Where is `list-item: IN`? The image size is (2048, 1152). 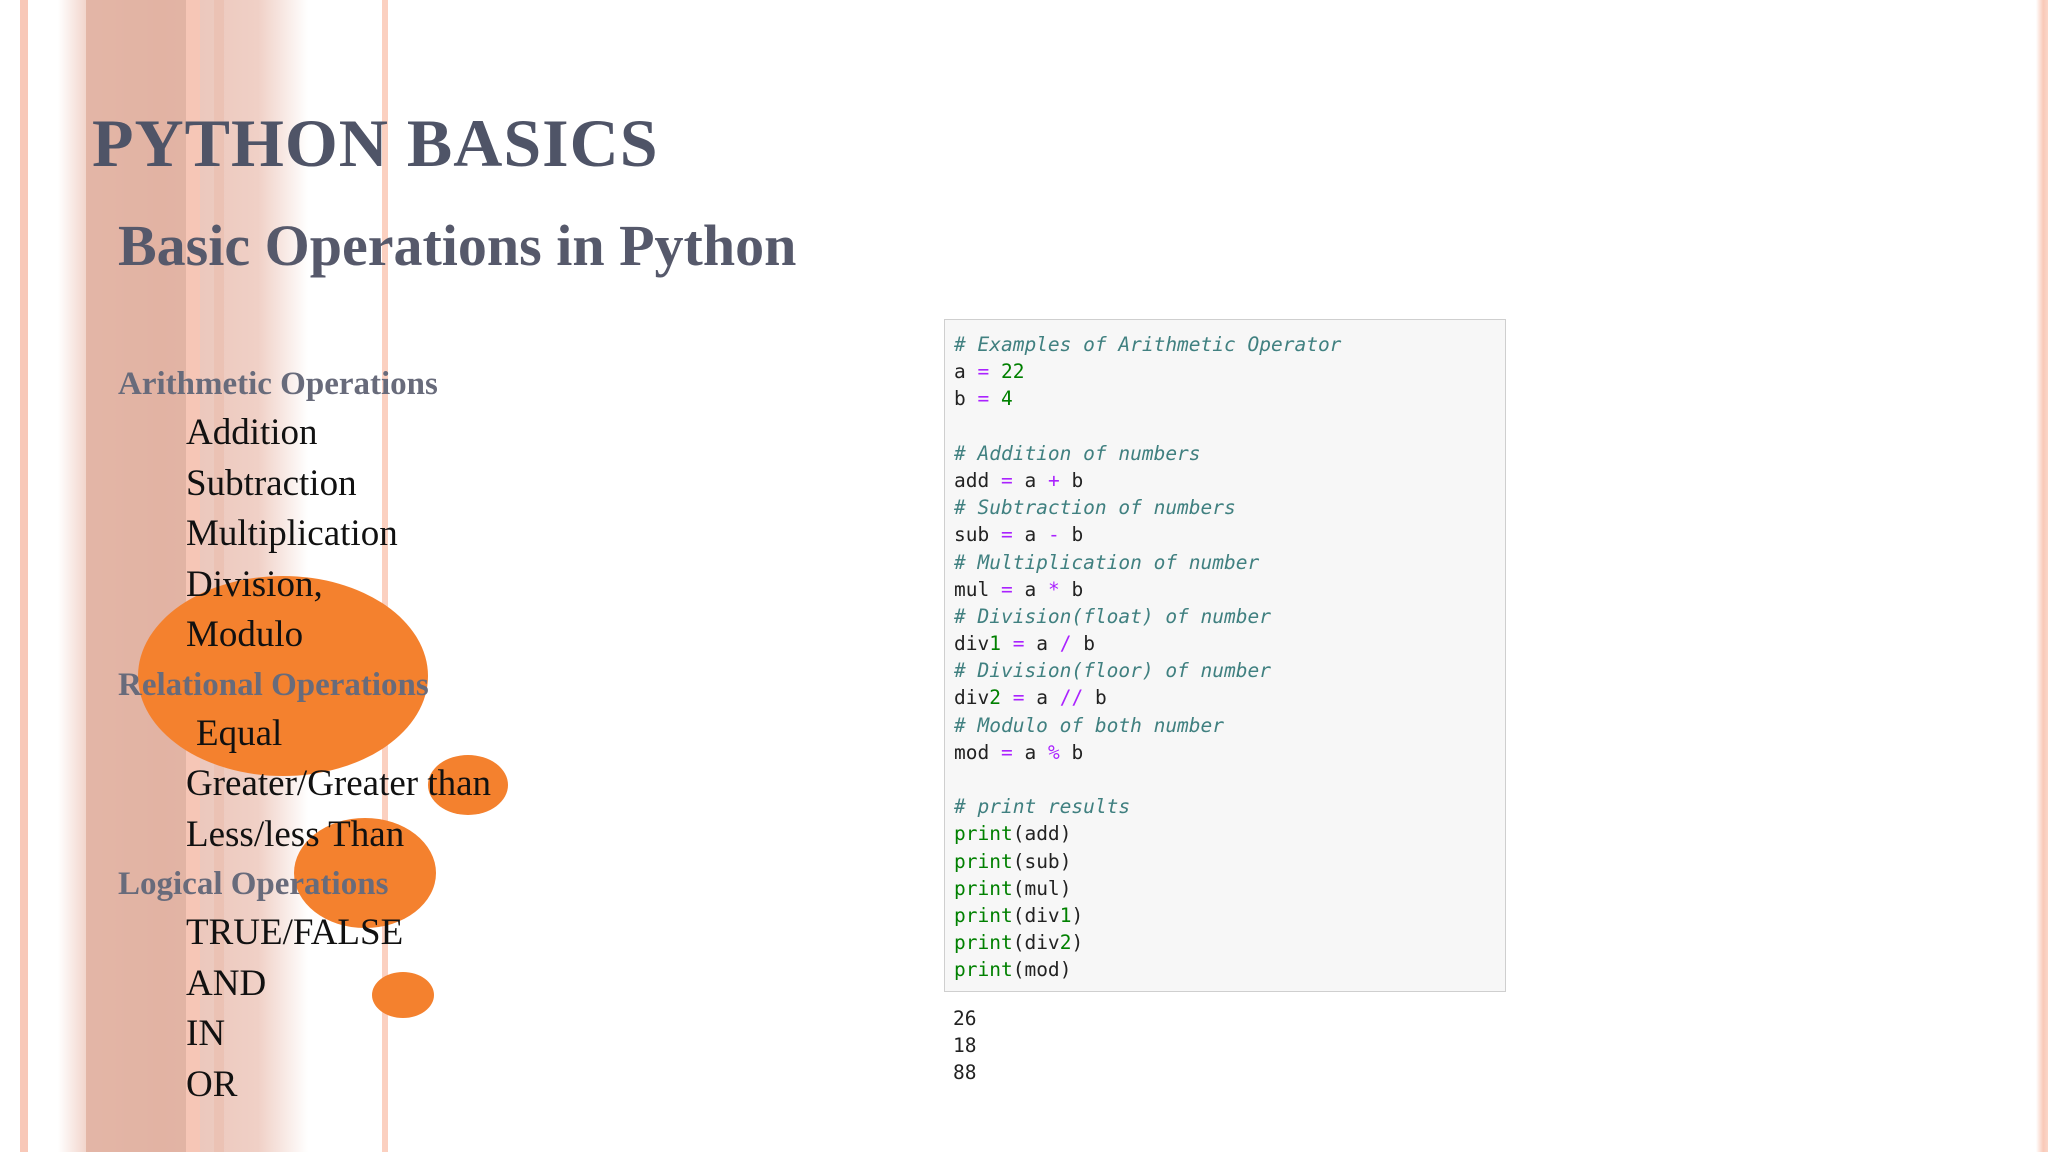 list-item: IN is located at coordinates (206, 1033).